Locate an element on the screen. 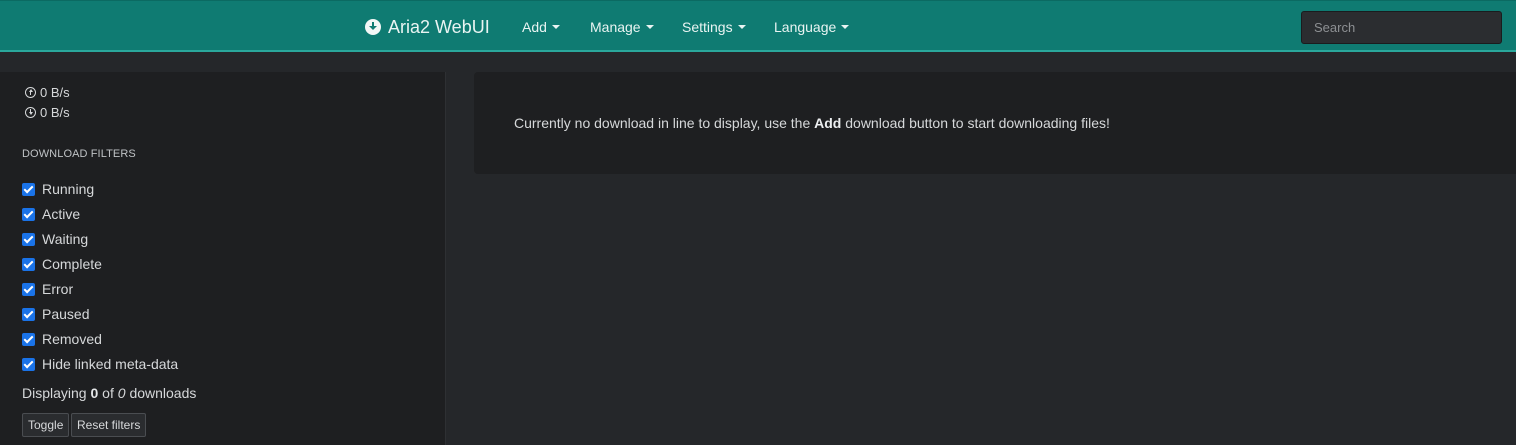 The width and height of the screenshot is (1516, 445). filter-label: Hide linked meta-data is located at coordinates (110, 364).